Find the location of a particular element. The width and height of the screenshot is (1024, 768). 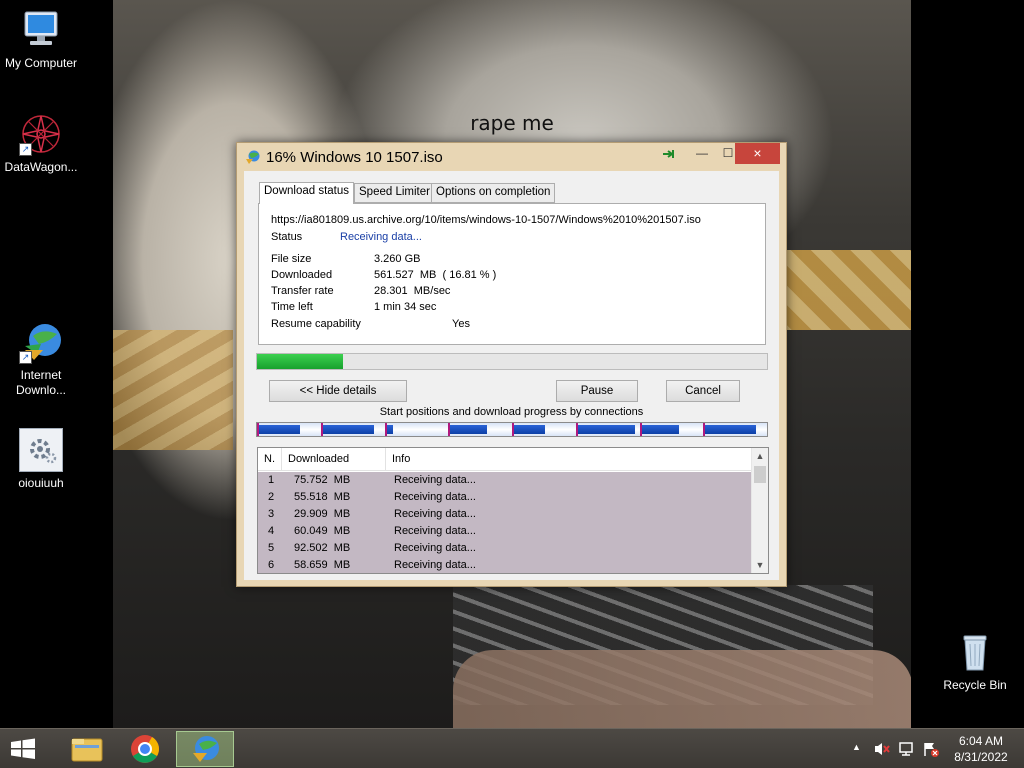

desktop-icon-recycle-bin: Recycle Bin is located at coordinates (975, 661).